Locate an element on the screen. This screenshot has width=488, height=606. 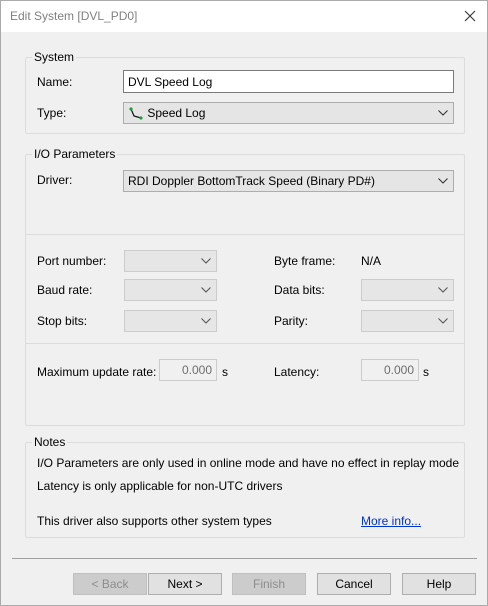
byte-frame-value: N/A is located at coordinates (371, 261).